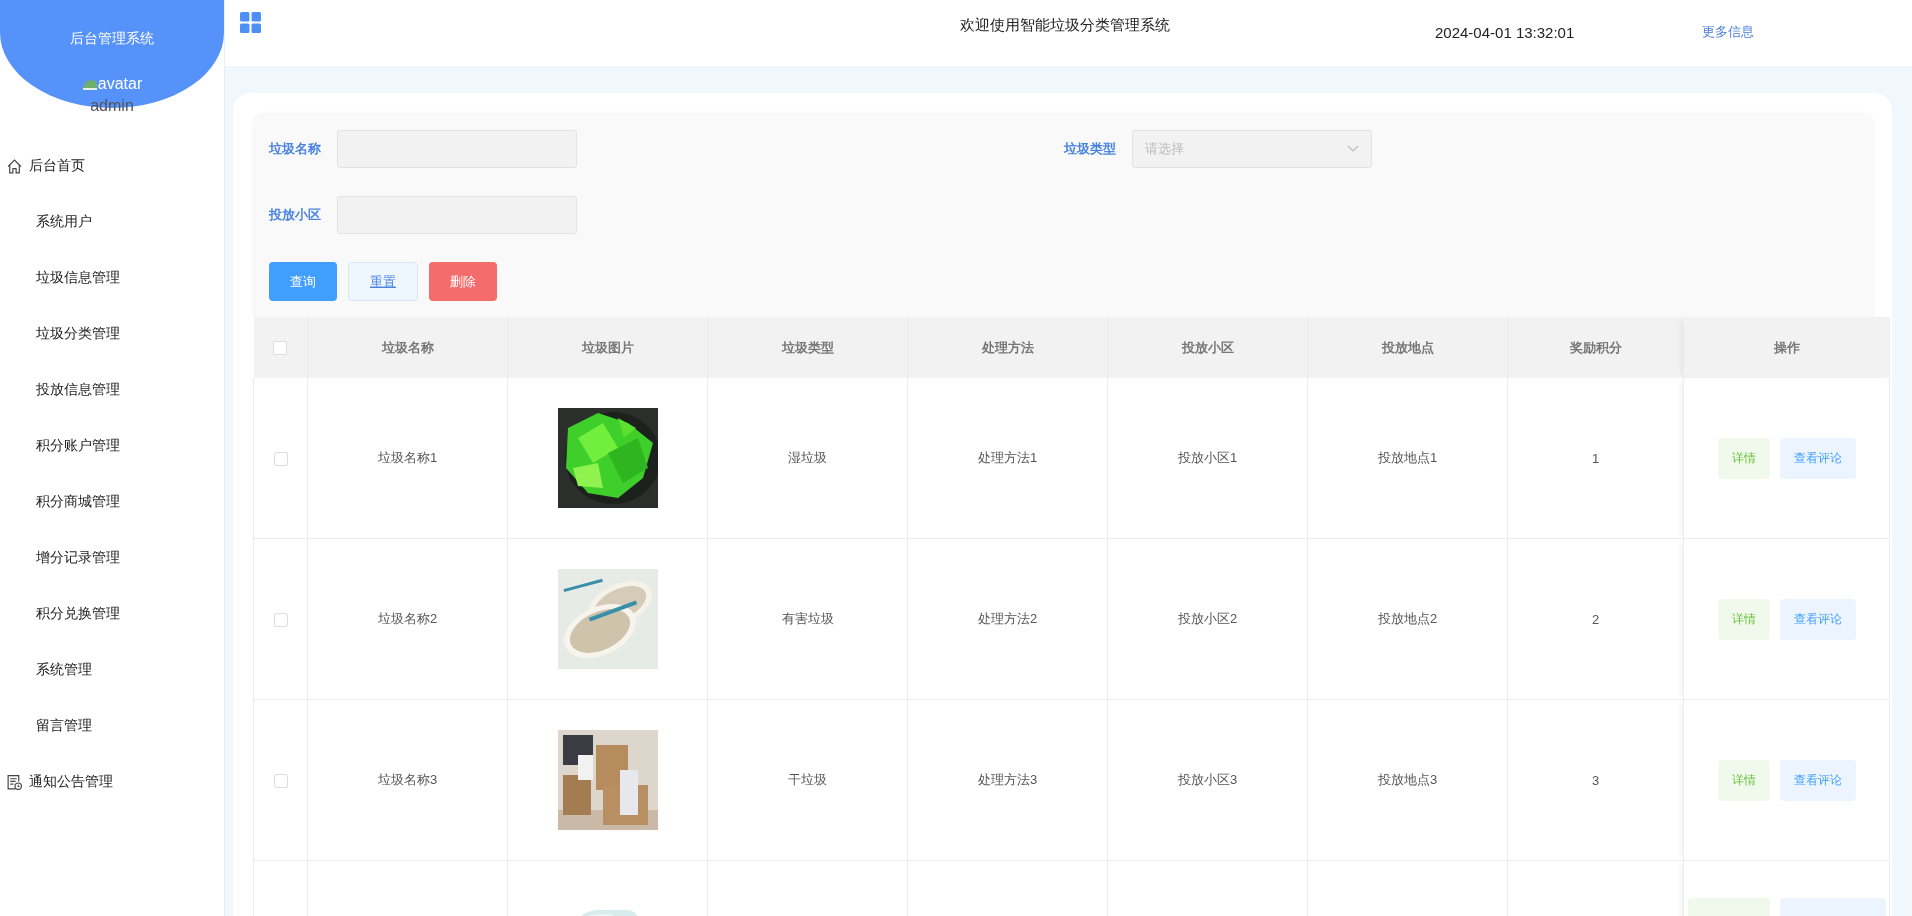 Image resolution: width=1912 pixels, height=916 pixels. What do you see at coordinates (807, 779) in the screenshot?
I see `table-cell: 干垃圾` at bounding box center [807, 779].